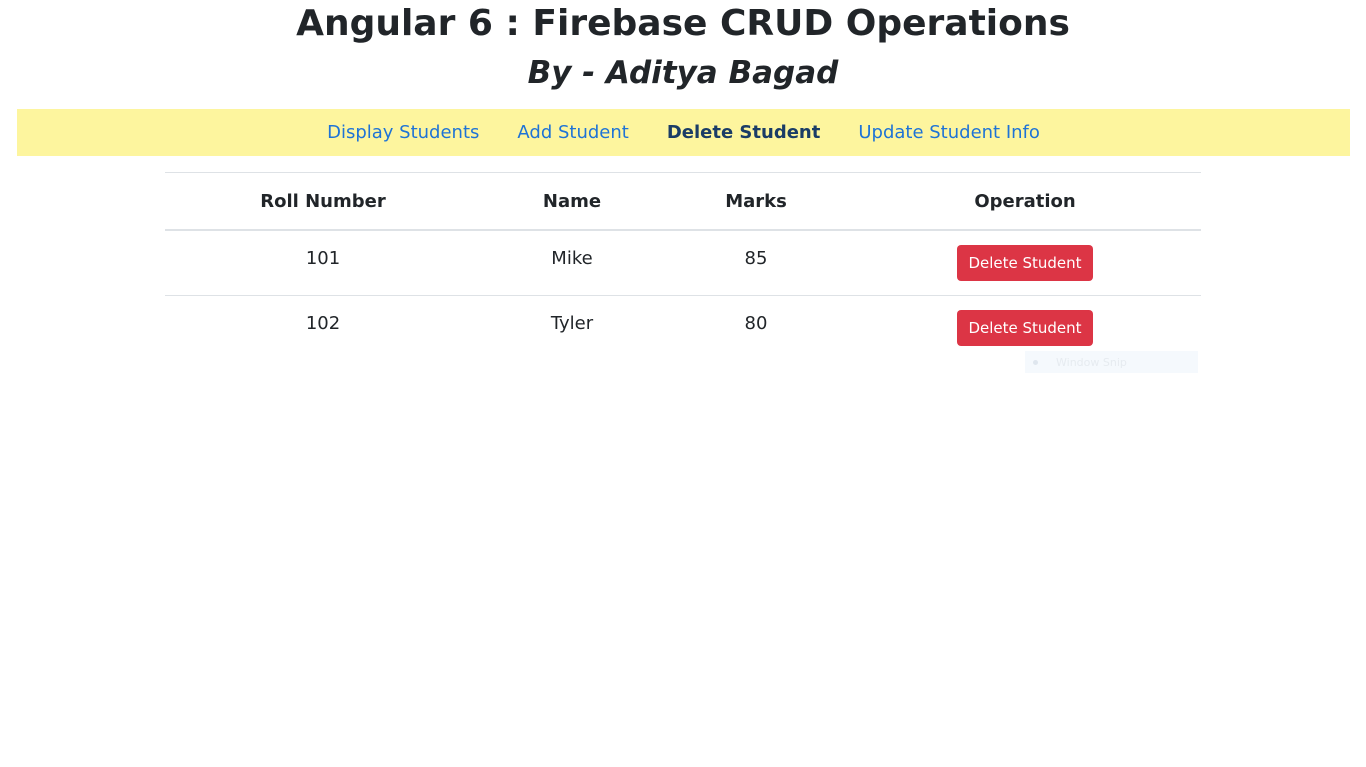 The width and height of the screenshot is (1366, 767). Describe the element at coordinates (683, 73) in the screenshot. I see `page-subtitle: By - Aditya Bagad` at that location.